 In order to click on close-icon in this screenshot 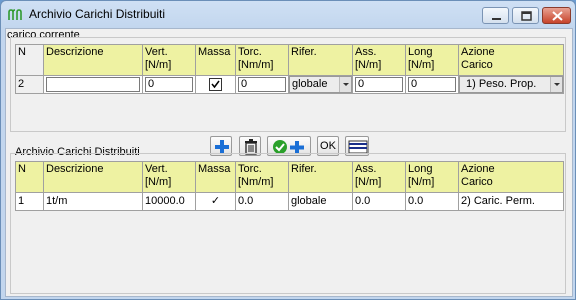, I will do `click(557, 16)`.